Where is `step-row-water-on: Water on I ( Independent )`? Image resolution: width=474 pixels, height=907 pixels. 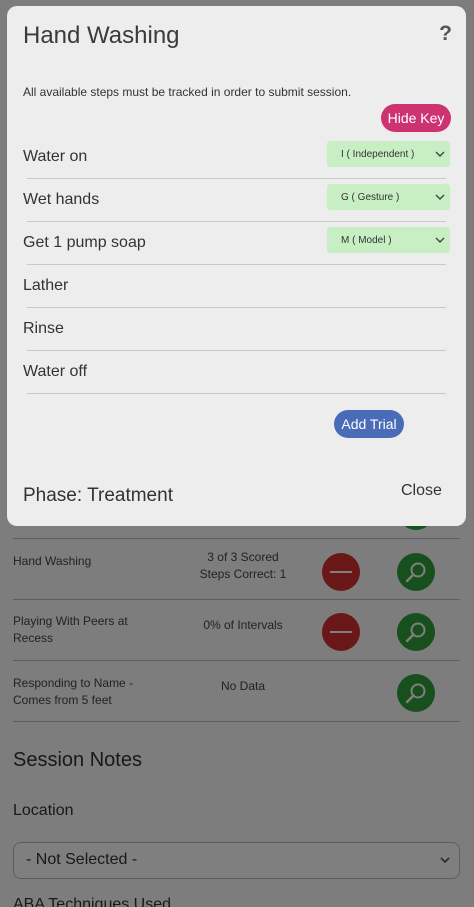 step-row-water-on: Water on I ( Independent ) is located at coordinates (236, 157).